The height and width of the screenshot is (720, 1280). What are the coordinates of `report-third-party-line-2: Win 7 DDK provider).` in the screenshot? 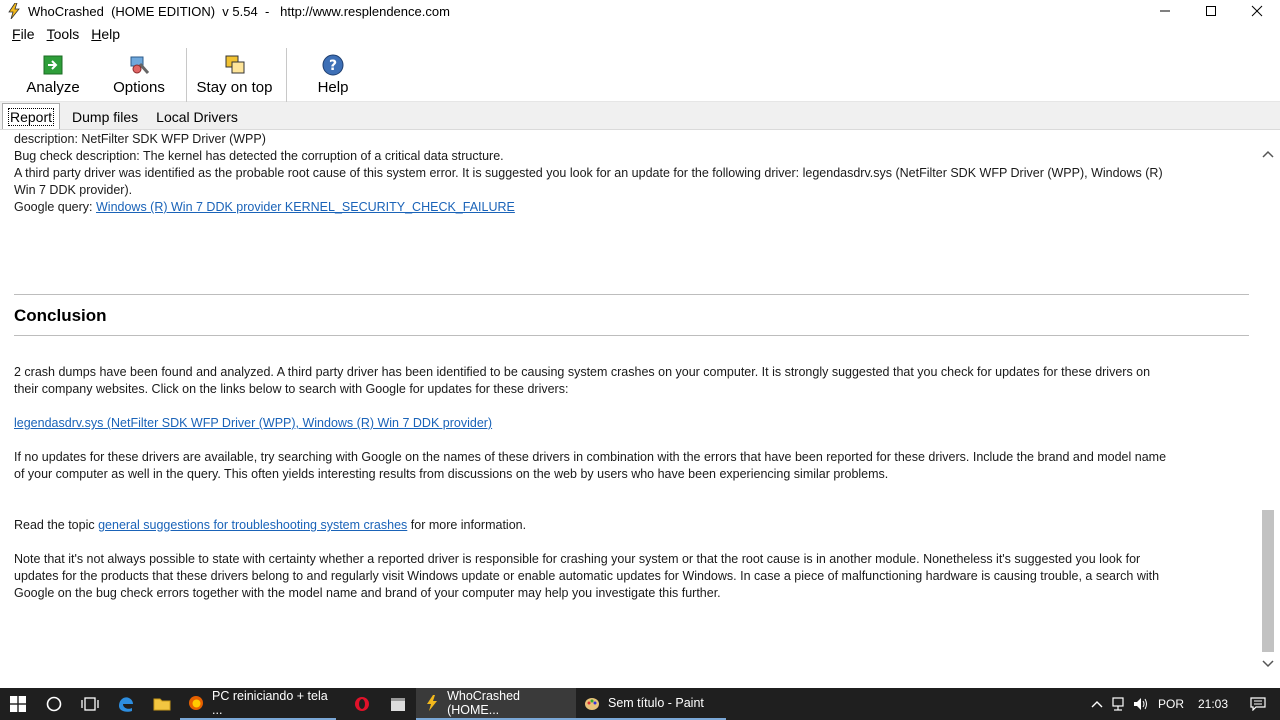 It's located at (73, 190).